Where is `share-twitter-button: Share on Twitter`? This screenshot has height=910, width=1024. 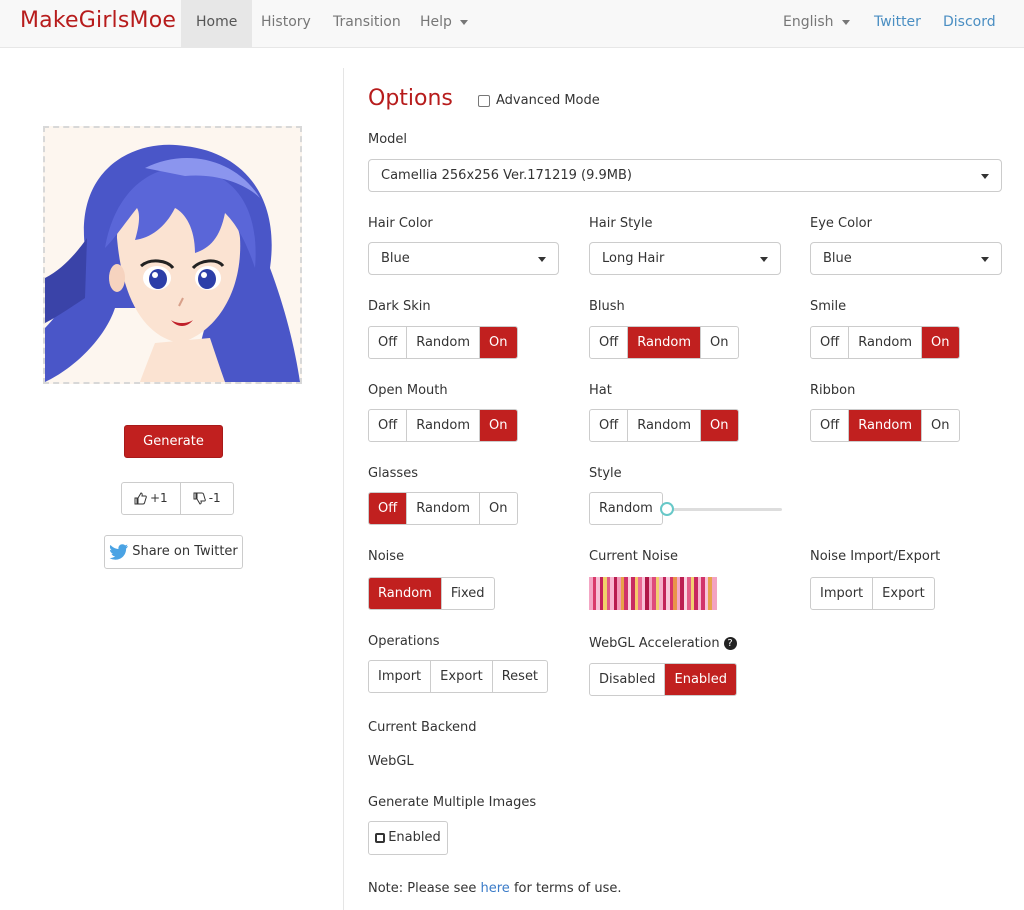
share-twitter-button: Share on Twitter is located at coordinates (173, 552).